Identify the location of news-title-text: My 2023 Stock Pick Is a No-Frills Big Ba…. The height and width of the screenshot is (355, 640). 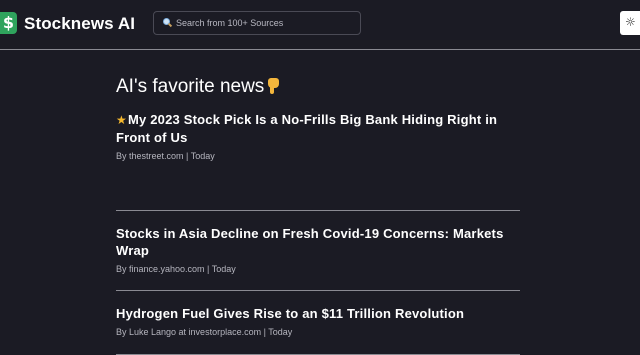
(306, 128).